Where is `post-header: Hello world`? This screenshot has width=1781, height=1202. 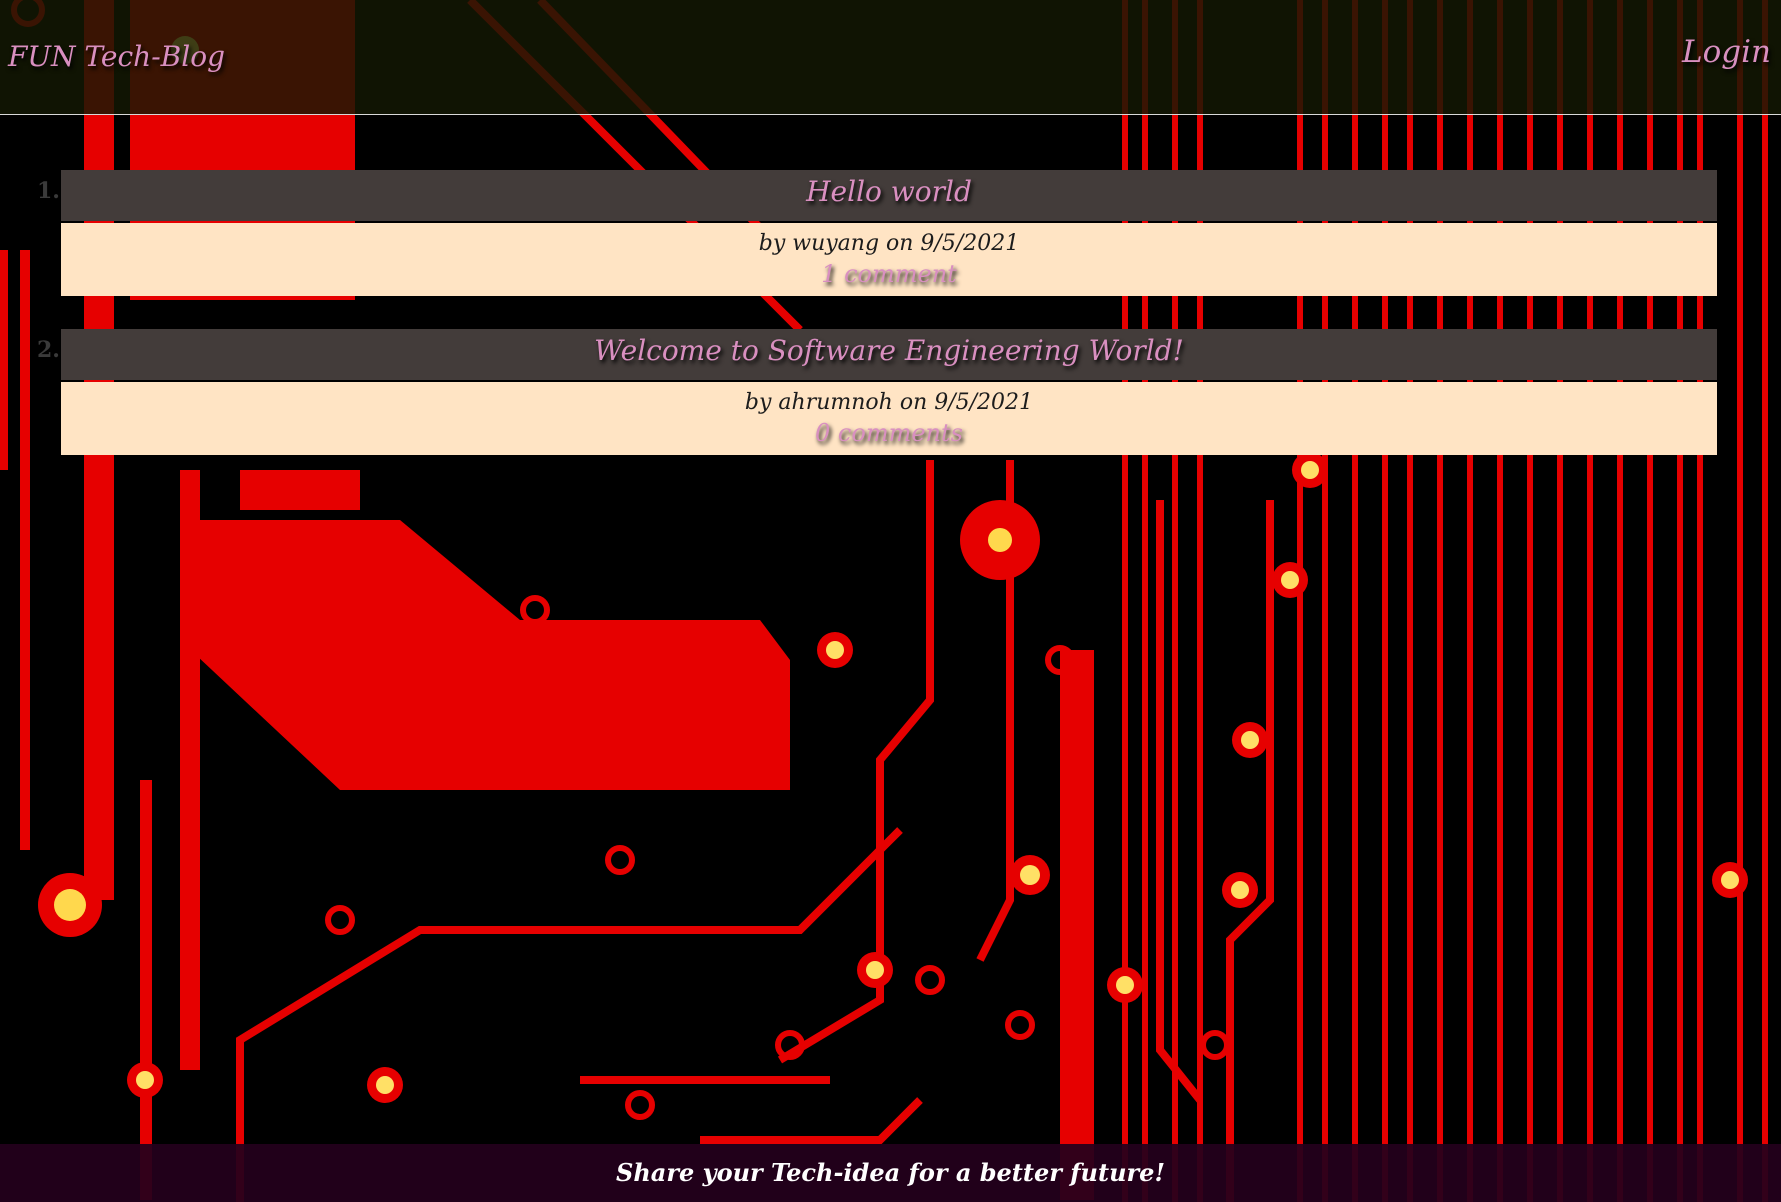 post-header: Hello world is located at coordinates (889, 195).